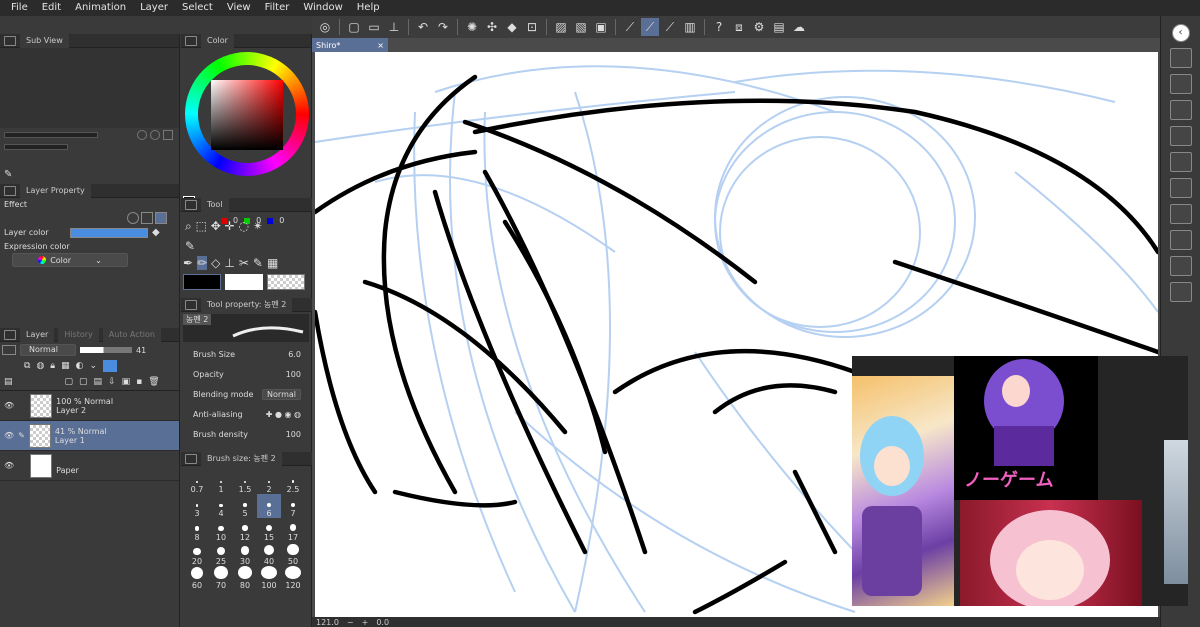 The image size is (1200, 627). What do you see at coordinates (247, 115) in the screenshot?
I see `color-square` at bounding box center [247, 115].